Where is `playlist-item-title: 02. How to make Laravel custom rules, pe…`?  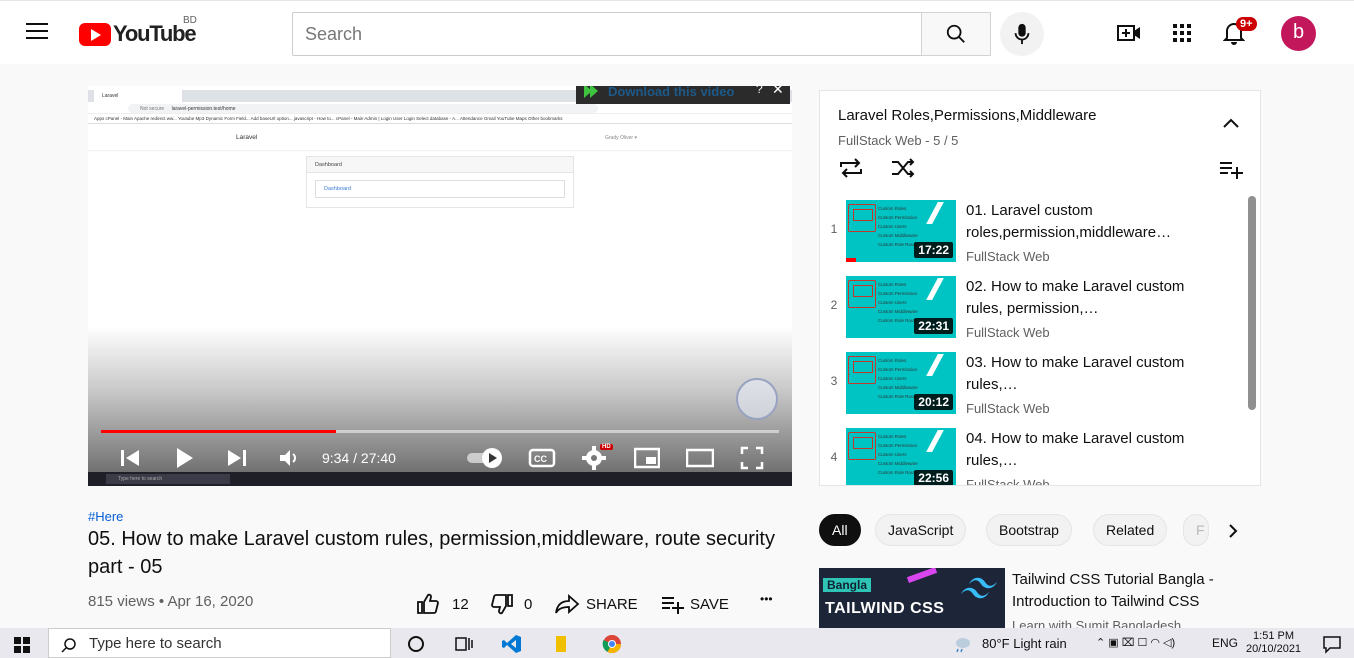 playlist-item-title: 02. How to make Laravel custom rules, pe… is located at coordinates (1081, 298).